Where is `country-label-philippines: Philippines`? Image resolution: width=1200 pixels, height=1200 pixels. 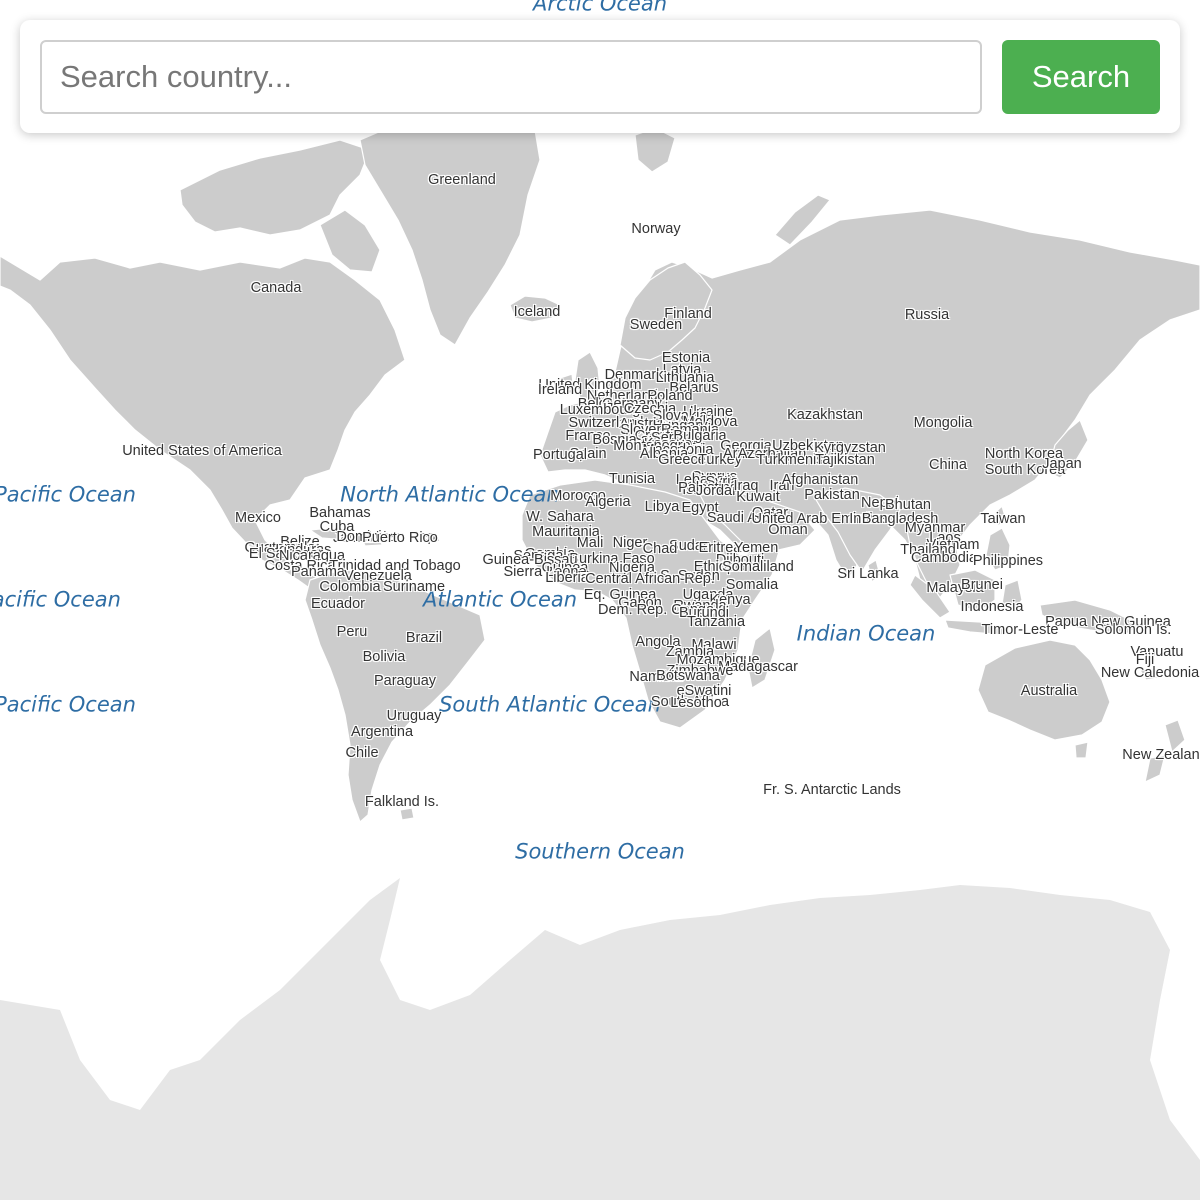
country-label-philippines: Philippines is located at coordinates (1008, 561).